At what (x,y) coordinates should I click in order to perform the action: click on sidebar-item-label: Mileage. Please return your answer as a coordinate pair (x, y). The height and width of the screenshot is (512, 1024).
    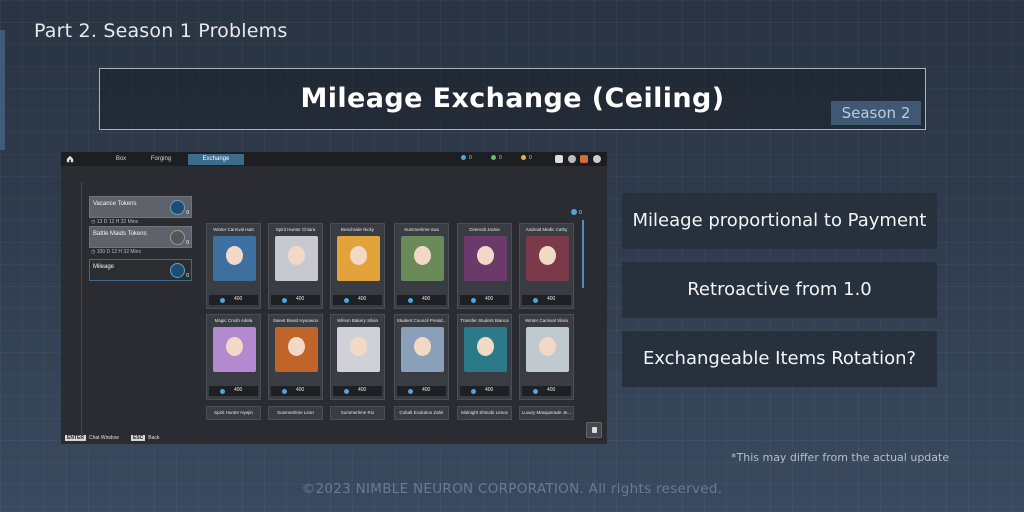
    Looking at the image, I should click on (104, 267).